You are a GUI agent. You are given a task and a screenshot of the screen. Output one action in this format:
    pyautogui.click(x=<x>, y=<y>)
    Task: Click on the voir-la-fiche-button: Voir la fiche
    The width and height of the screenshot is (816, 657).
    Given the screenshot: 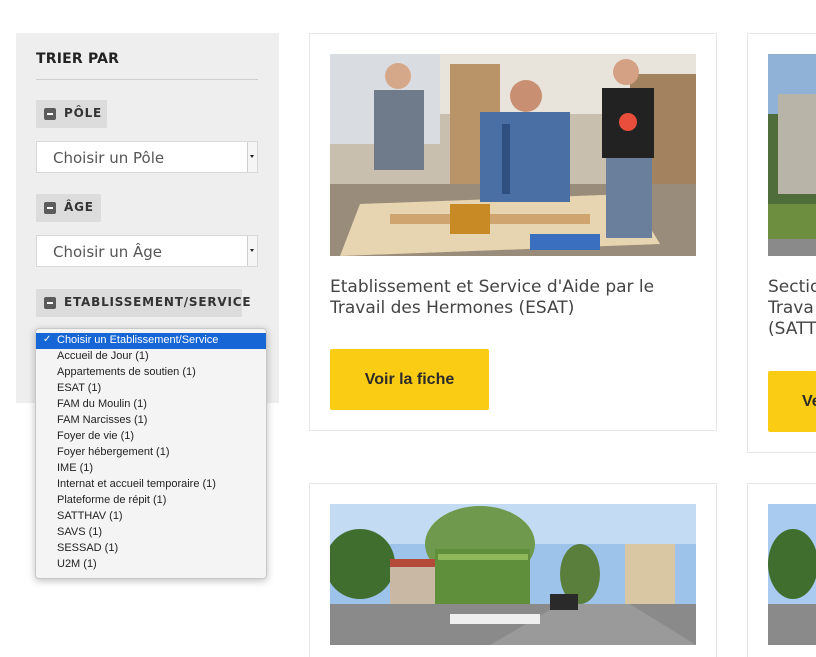 What is the action you would take?
    pyautogui.click(x=409, y=379)
    